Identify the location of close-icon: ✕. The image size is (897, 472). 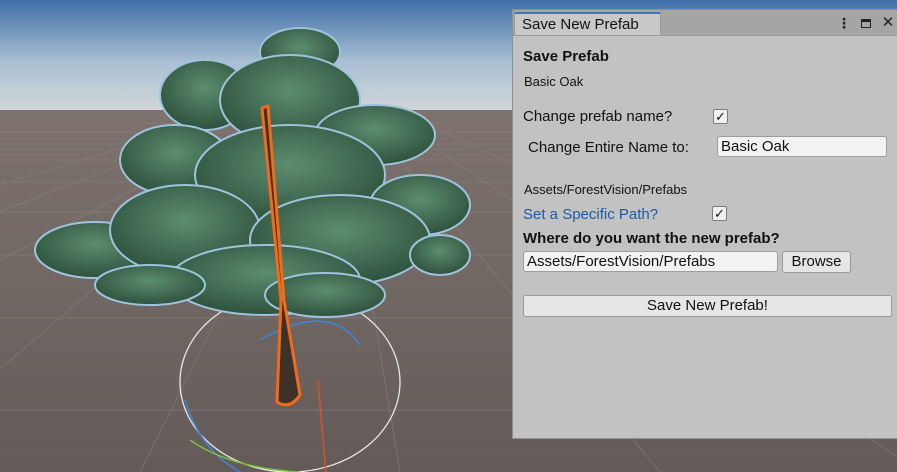
(888, 23).